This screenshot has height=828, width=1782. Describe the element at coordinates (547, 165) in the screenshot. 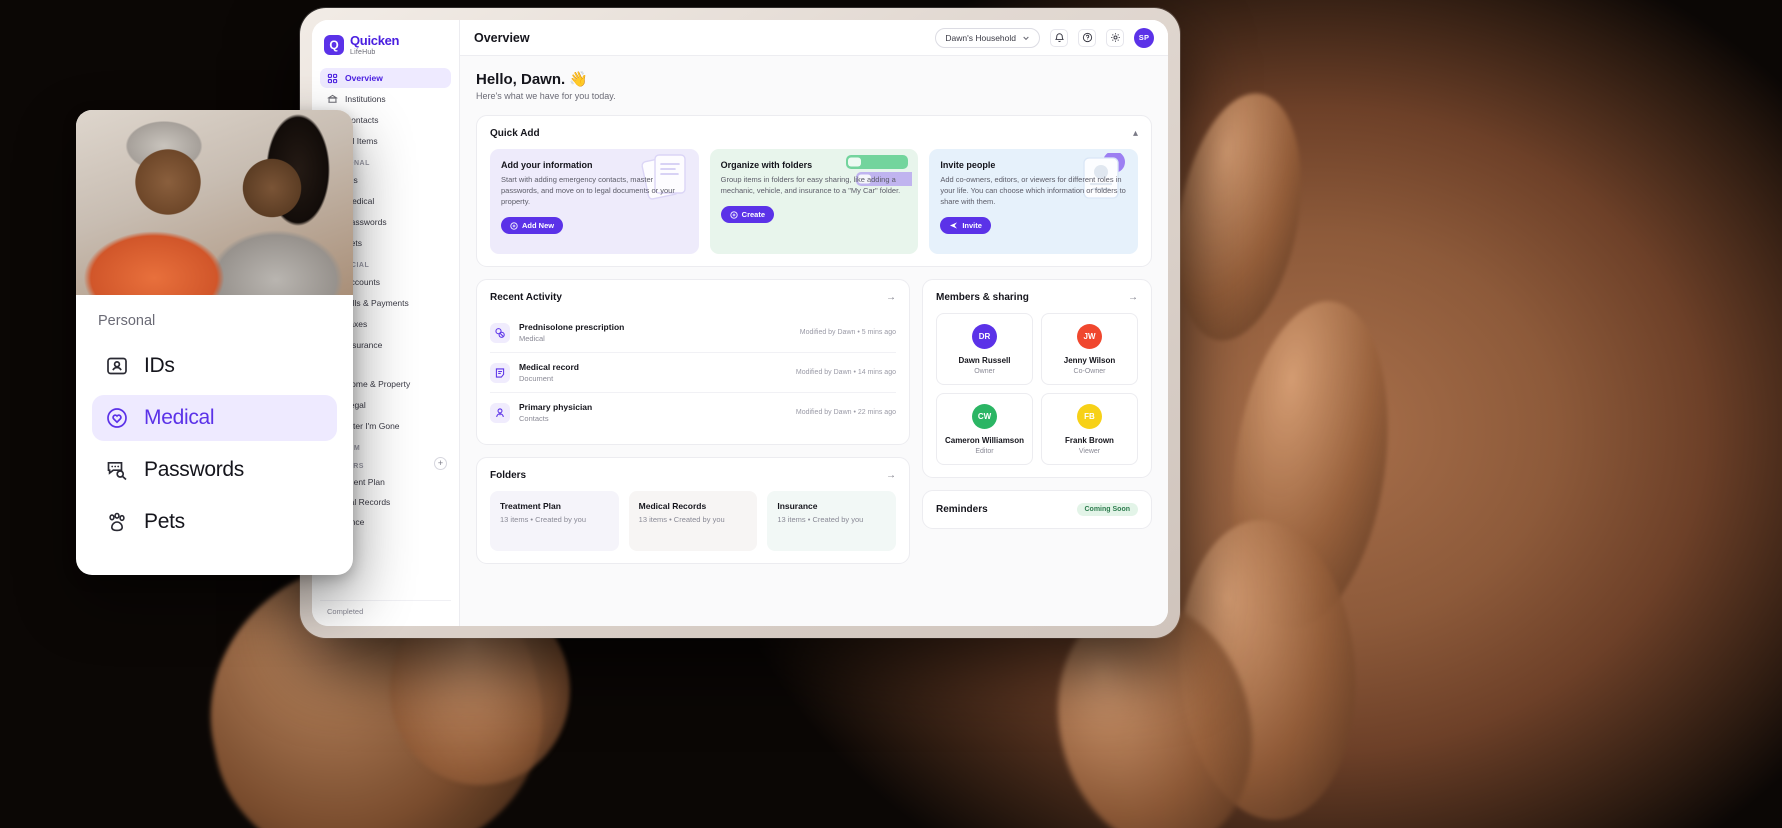

I see `quick-add-card-title: Add your information` at that location.